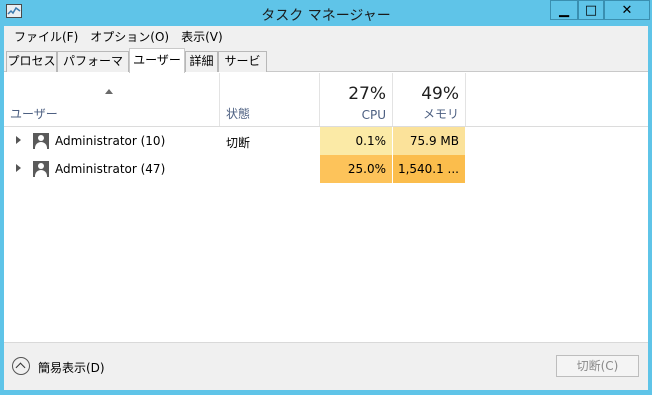 The width and height of the screenshot is (652, 395). I want to click on maximize-icon: □, so click(591, 10).